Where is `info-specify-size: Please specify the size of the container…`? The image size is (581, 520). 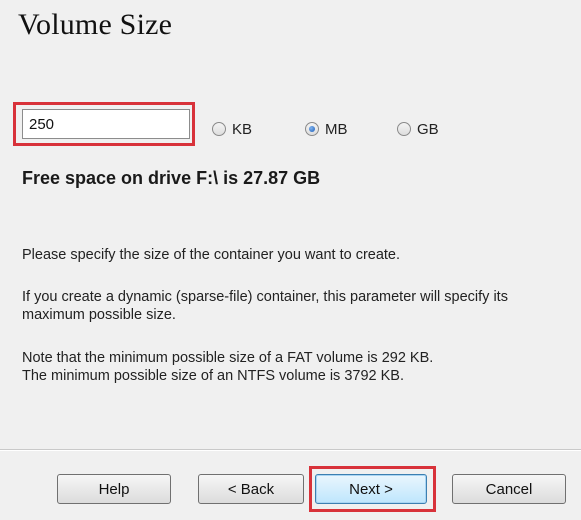 info-specify-size: Please specify the size of the container… is located at coordinates (211, 255).